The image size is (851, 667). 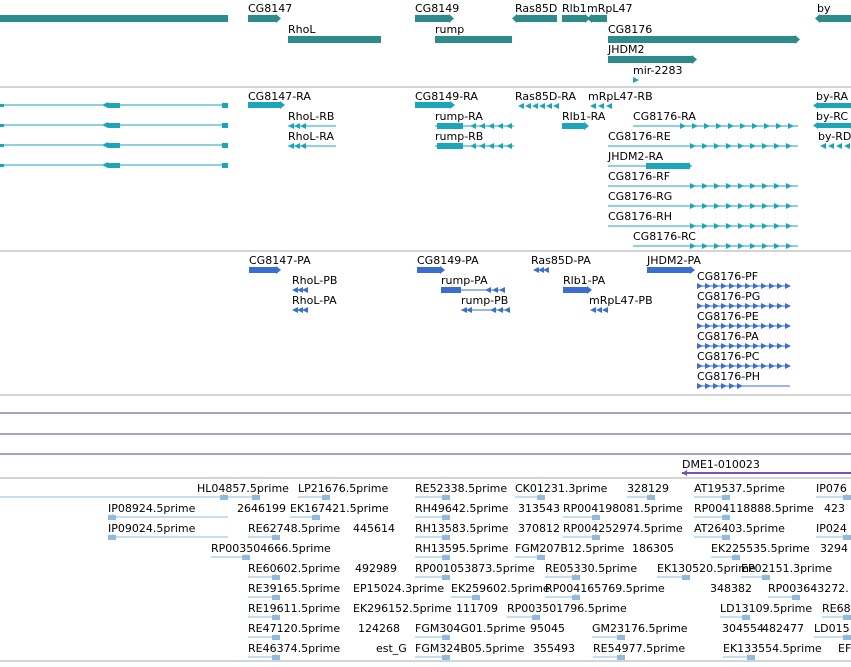 What do you see at coordinates (808, 588) in the screenshot?
I see `est-label: RP003643272.` at bounding box center [808, 588].